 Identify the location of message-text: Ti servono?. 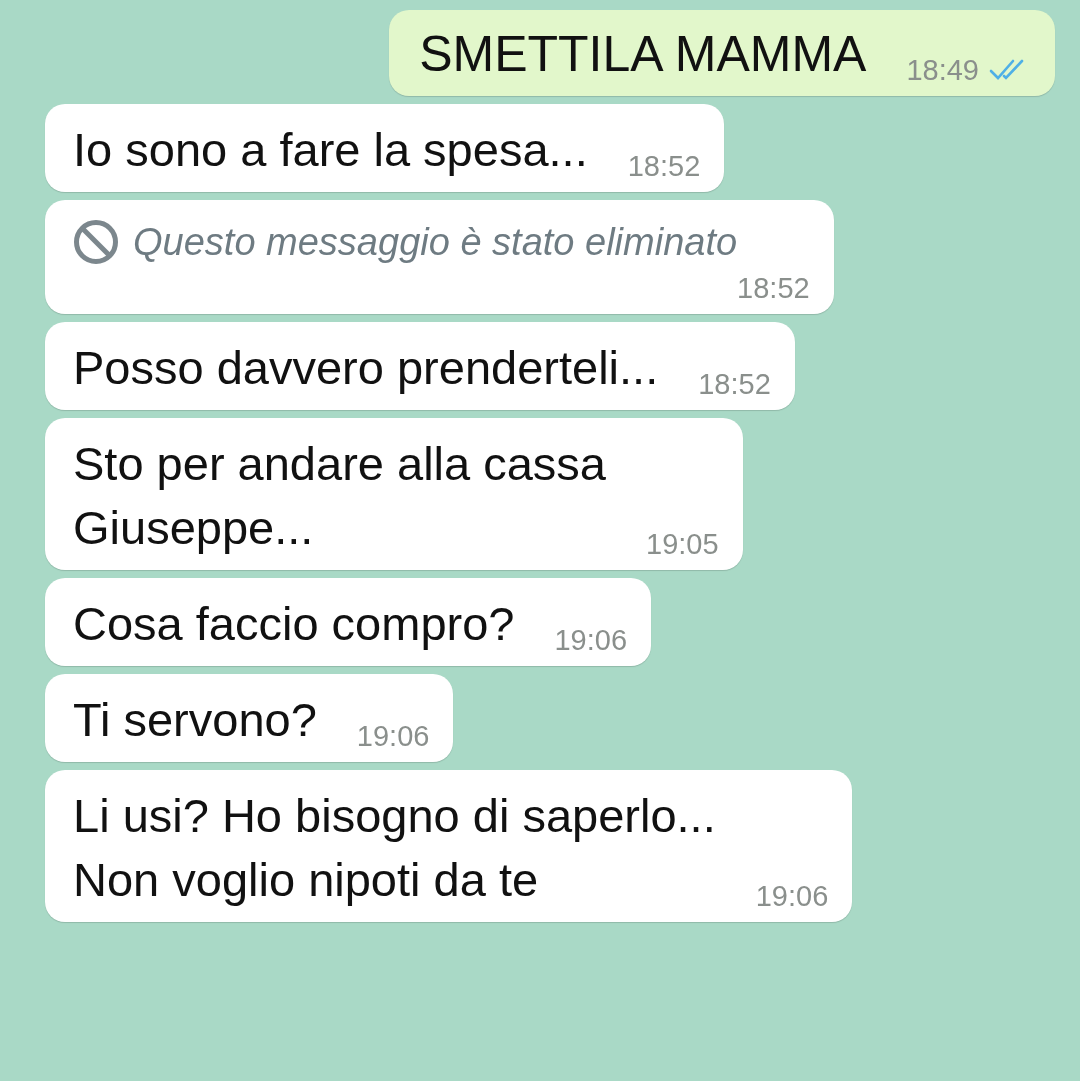
(195, 720).